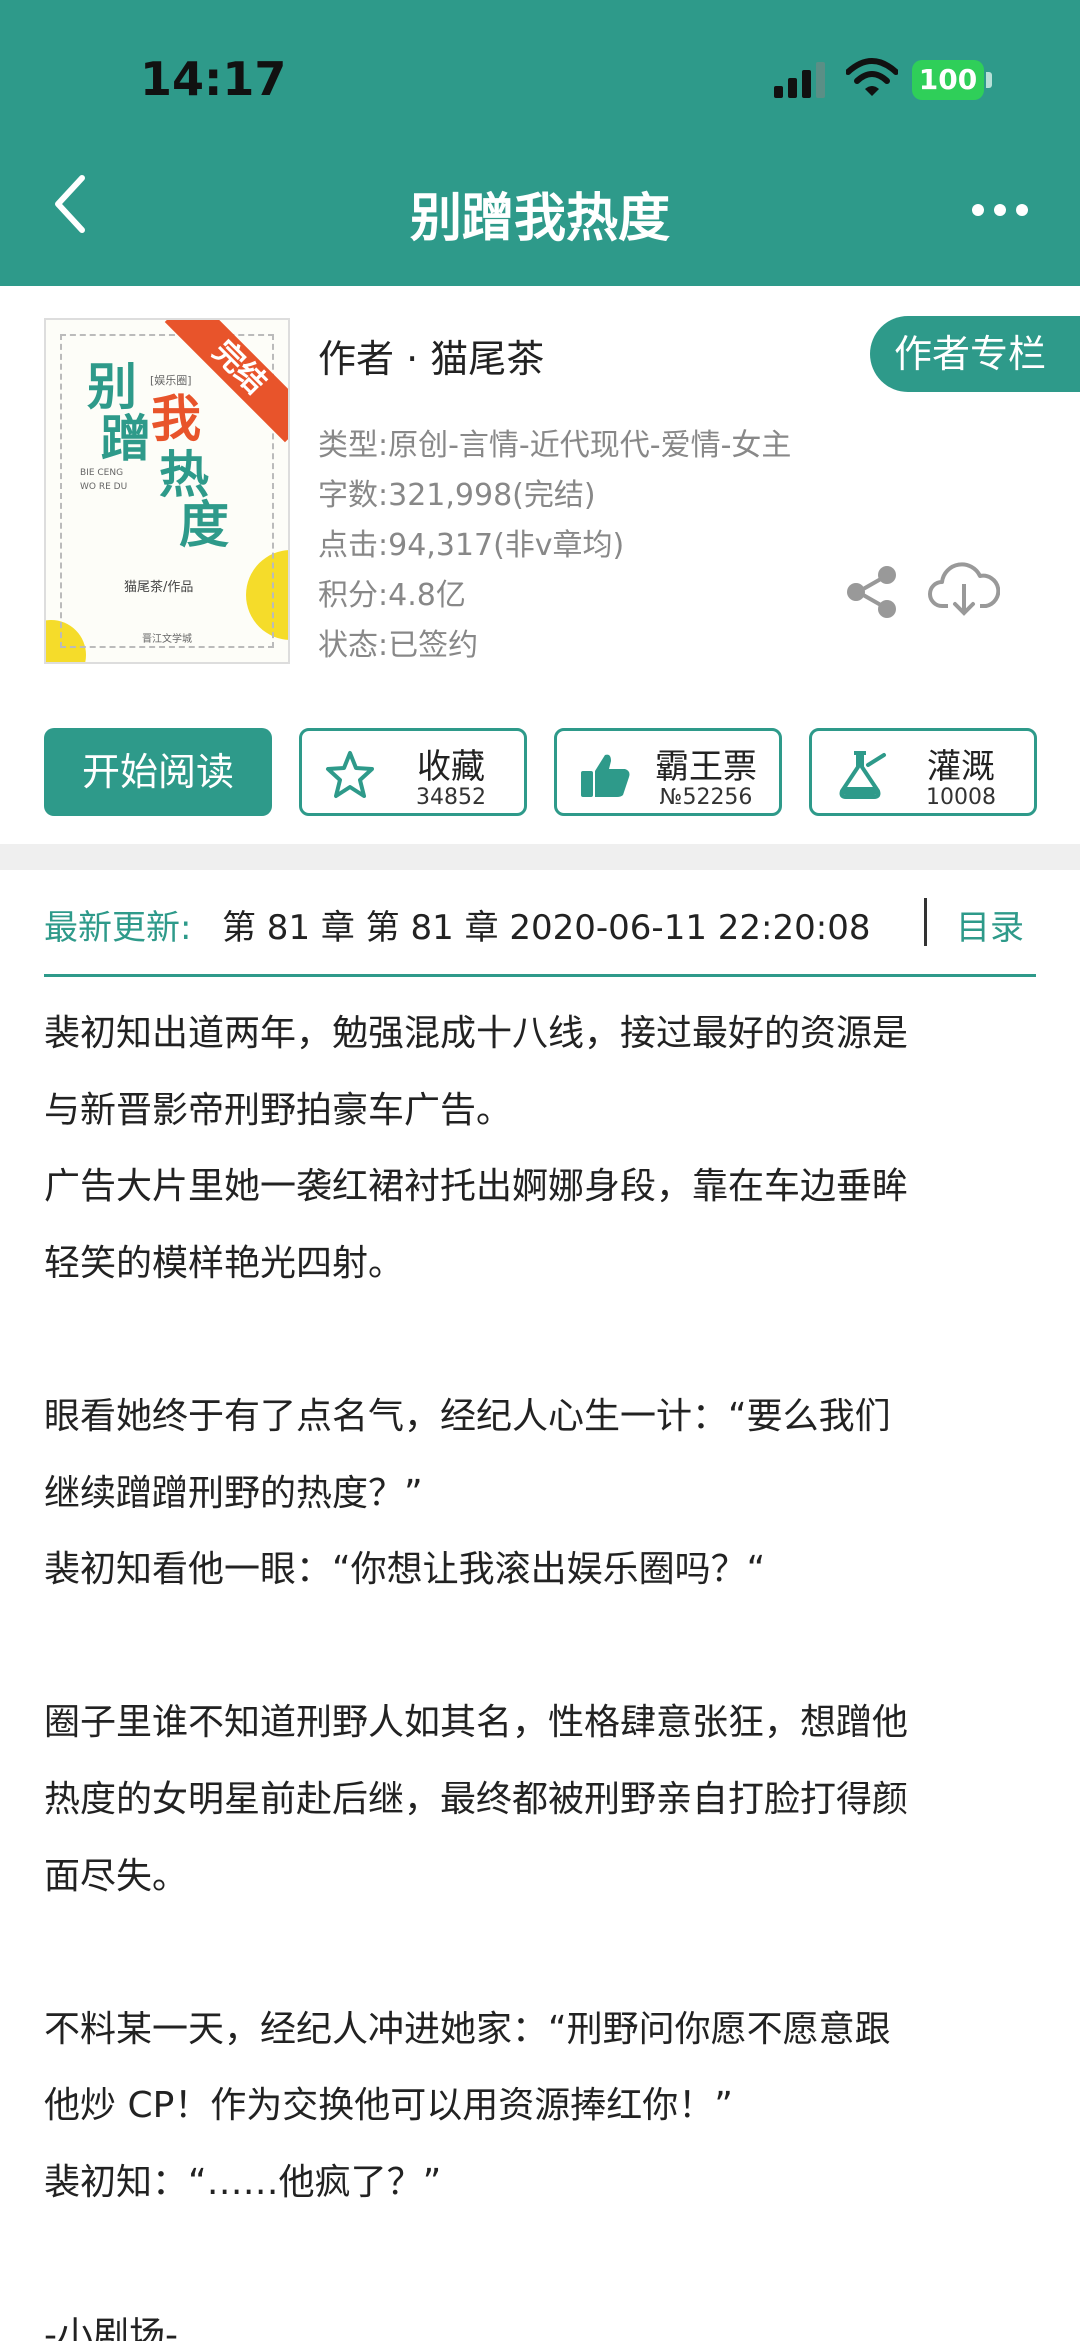 The image size is (1080, 2341). Describe the element at coordinates (467, 2029) in the screenshot. I see `synopsis-line: 不料某一天，经纪人冲进她家：“刑野问你愿不愿意跟` at that location.